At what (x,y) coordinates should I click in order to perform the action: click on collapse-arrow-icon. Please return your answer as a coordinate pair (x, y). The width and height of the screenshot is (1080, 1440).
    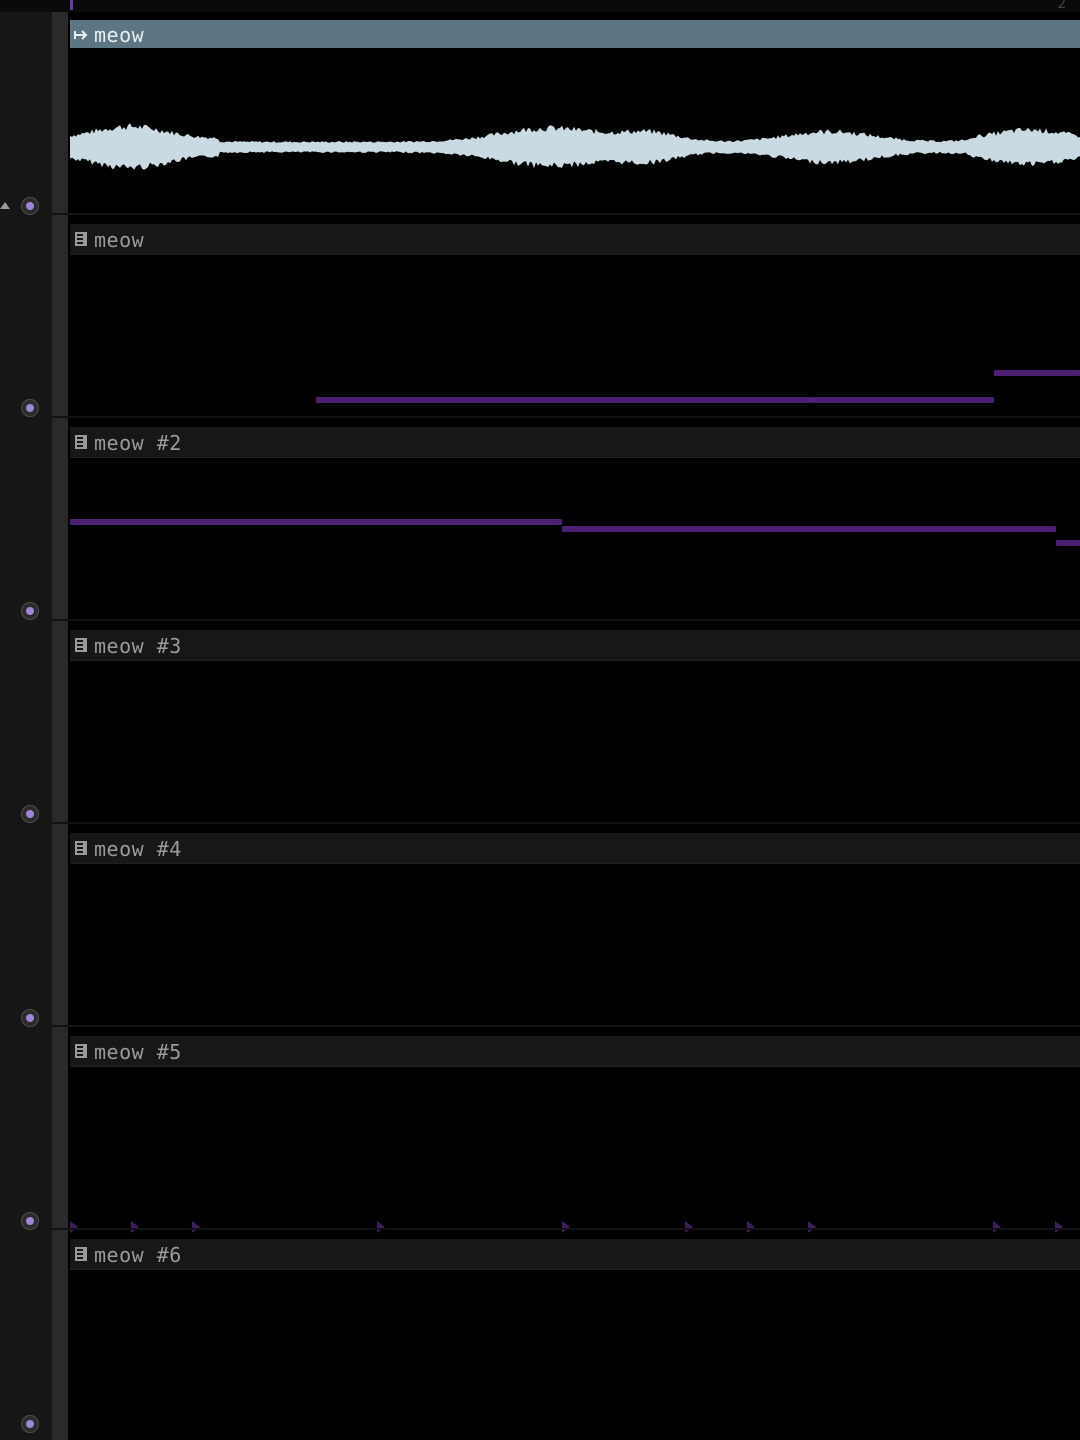
    Looking at the image, I should click on (5, 205).